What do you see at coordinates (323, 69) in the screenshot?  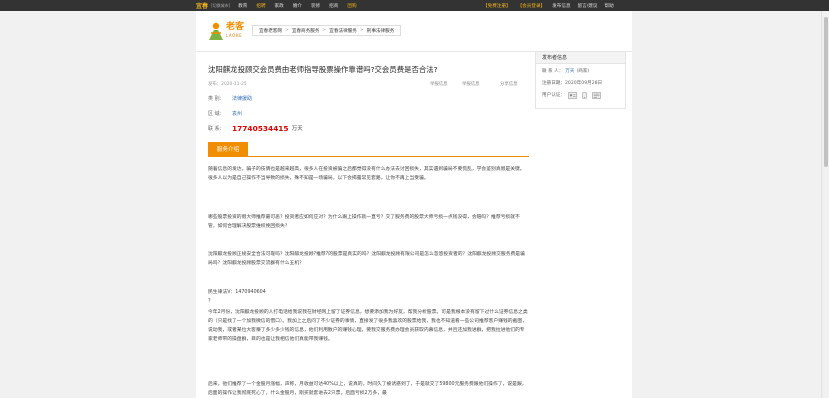 I see `post-title: 沈阳麒龙投顾交会员费由老师指导股票操作靠谱吗?交会员费是否合法?` at bounding box center [323, 69].